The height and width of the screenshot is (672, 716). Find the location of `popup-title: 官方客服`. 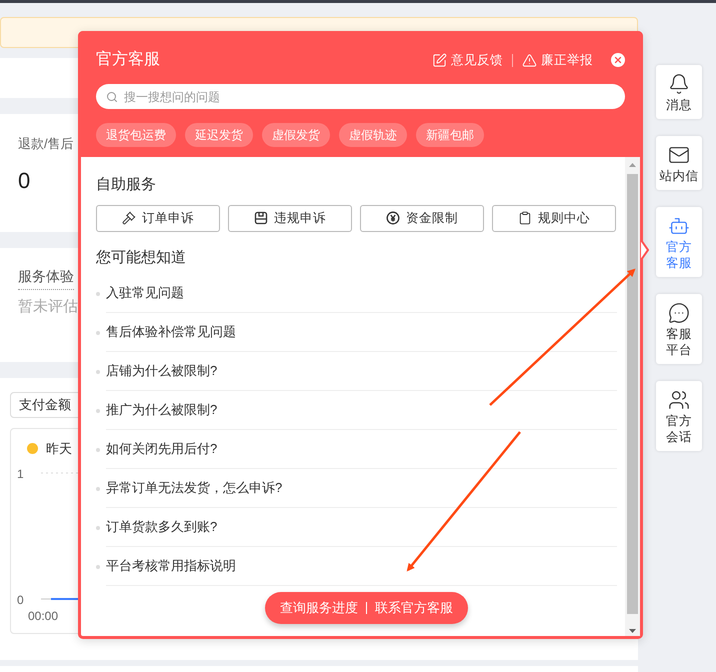

popup-title: 官方客服 is located at coordinates (128, 60).